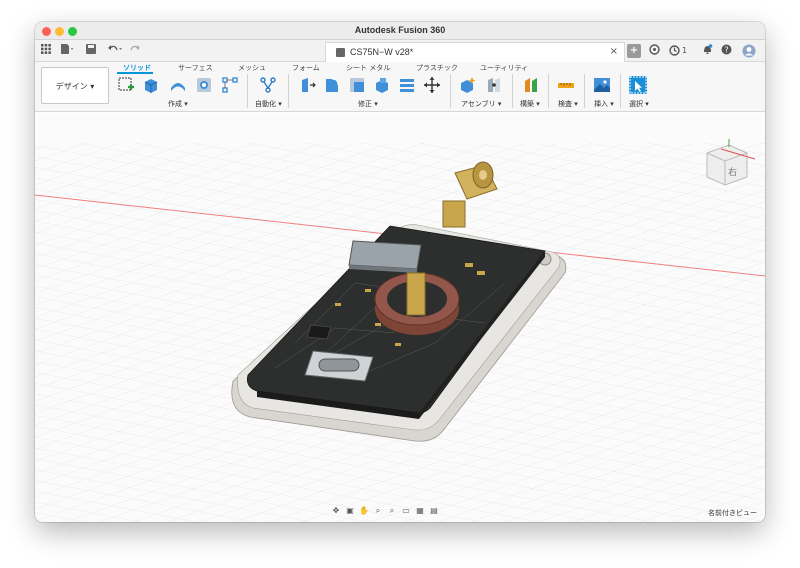 The image size is (800, 568). What do you see at coordinates (178, 104) in the screenshot?
I see `create-group-label: 作成 ▾` at bounding box center [178, 104].